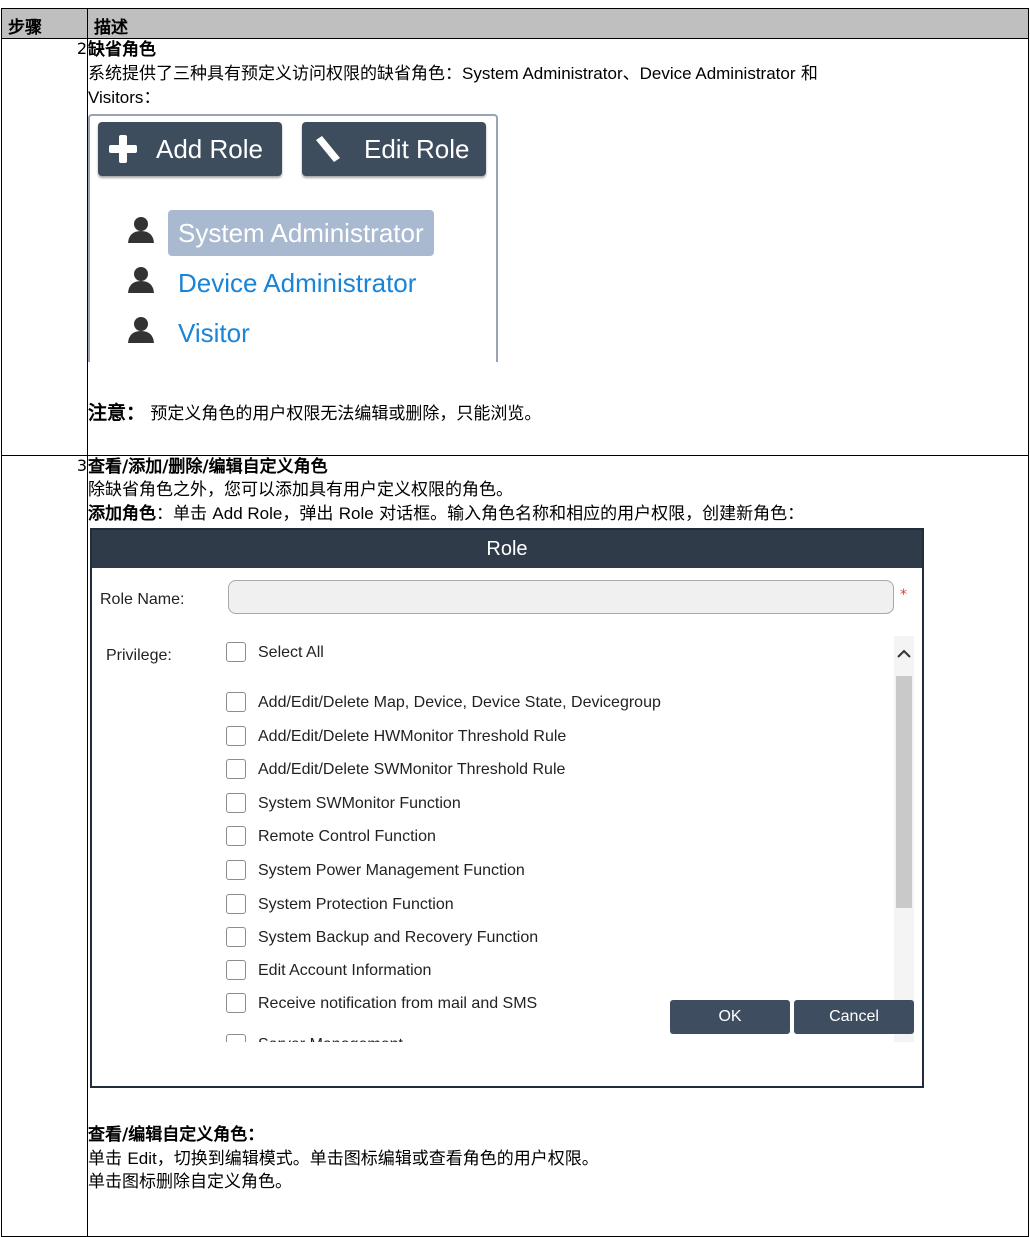 The image size is (1030, 1237). Describe the element at coordinates (398, 1003) in the screenshot. I see `checkbox-label: Receive notification from mail and SMS` at that location.